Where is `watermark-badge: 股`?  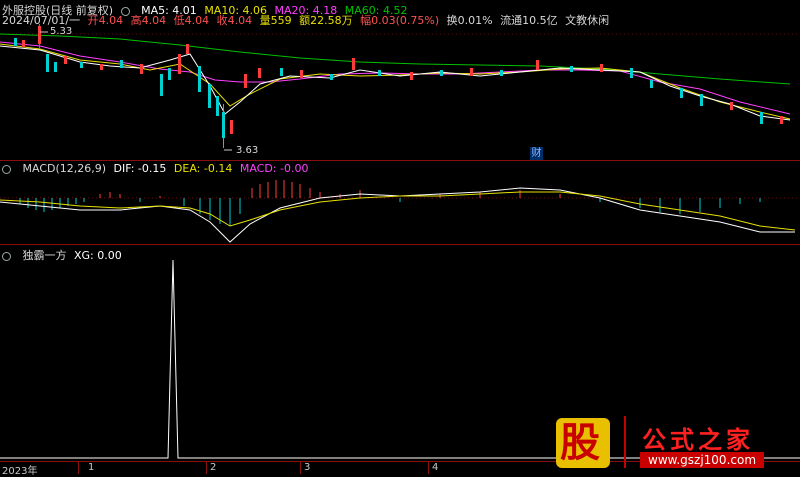
watermark-badge: 股 is located at coordinates (583, 443).